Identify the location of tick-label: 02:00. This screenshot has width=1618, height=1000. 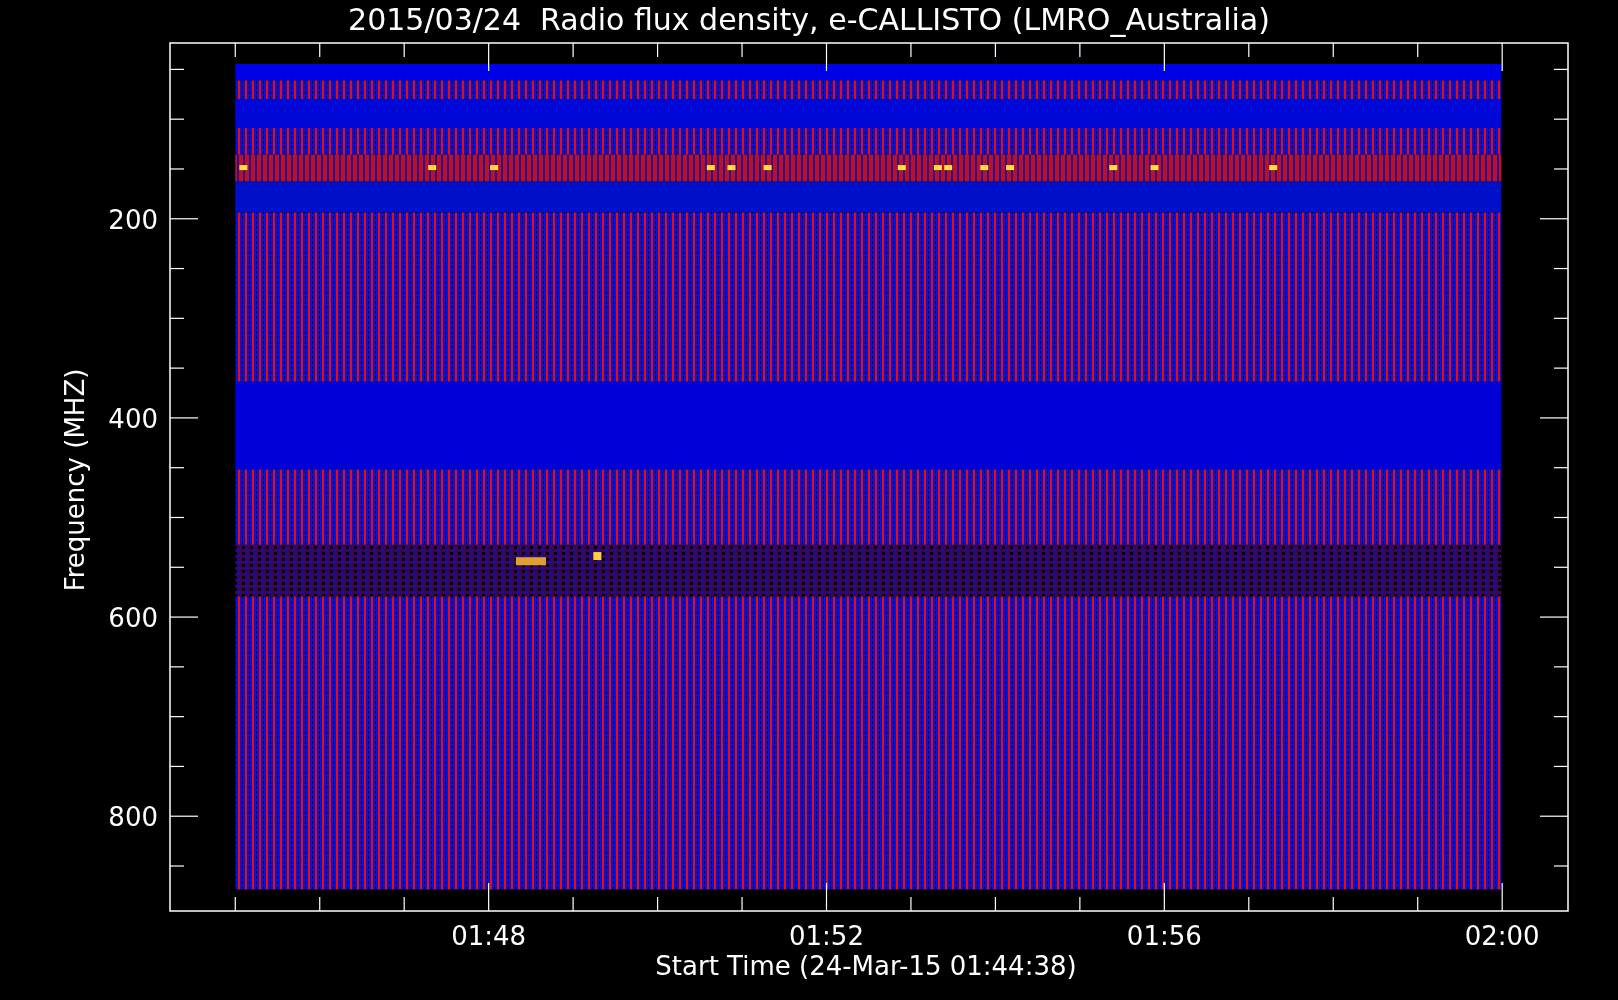
(1502, 936).